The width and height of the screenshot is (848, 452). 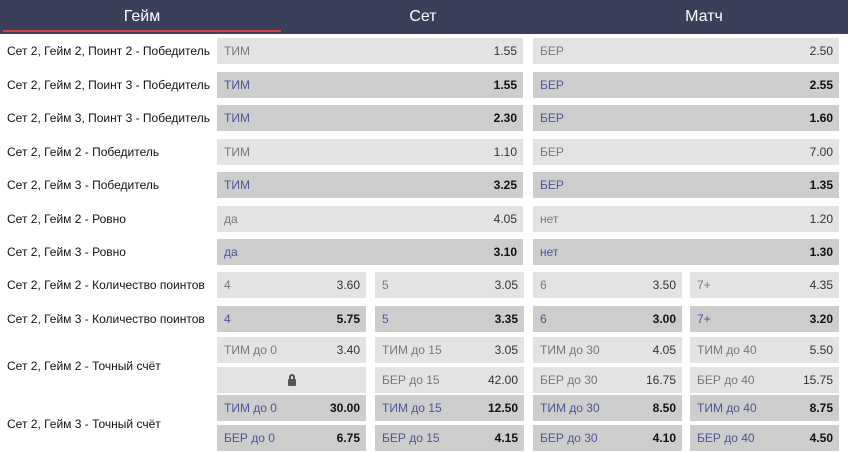 What do you see at coordinates (449, 285) in the screenshot?
I see `odds-button: 5 3.05` at bounding box center [449, 285].